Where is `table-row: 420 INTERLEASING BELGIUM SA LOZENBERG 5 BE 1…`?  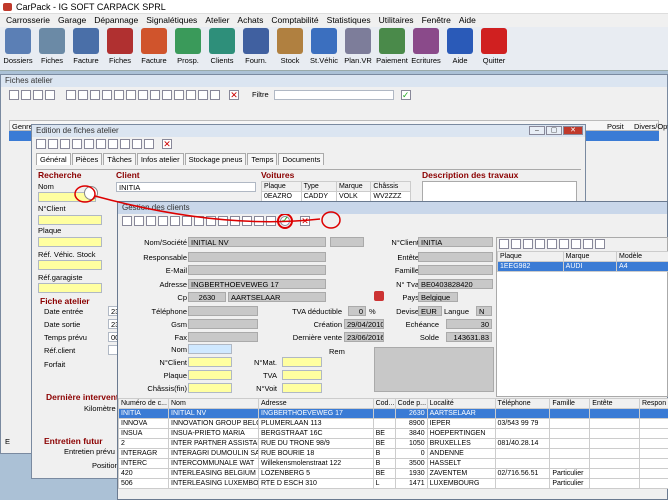 table-row: 420 INTERLEASING BELGIUM SA LOZENBERG 5 BE 1… is located at coordinates (393, 473).